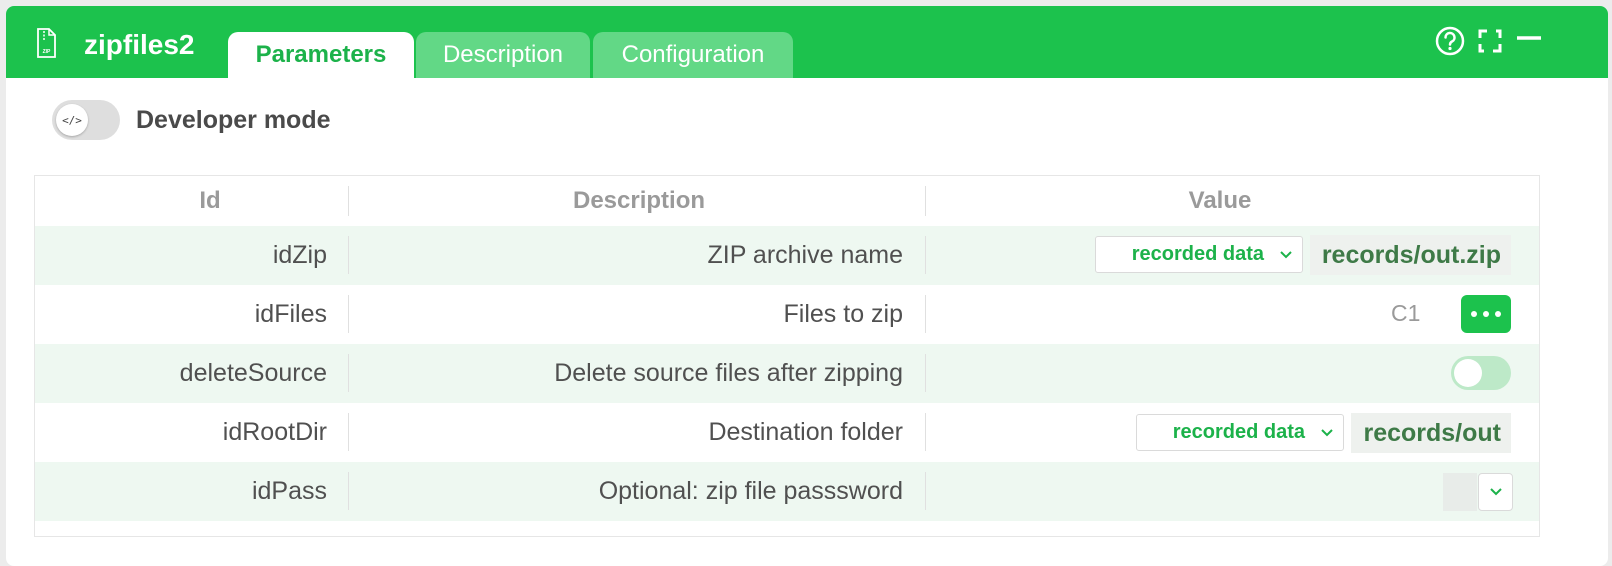  I want to click on developer-mode-toggle: </>, so click(86, 120).